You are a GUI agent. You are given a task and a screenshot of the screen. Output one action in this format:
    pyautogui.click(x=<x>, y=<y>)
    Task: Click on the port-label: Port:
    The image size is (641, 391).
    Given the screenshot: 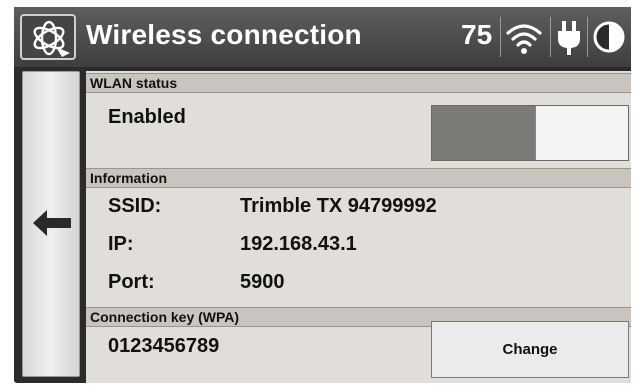 What is the action you would take?
    pyautogui.click(x=131, y=282)
    